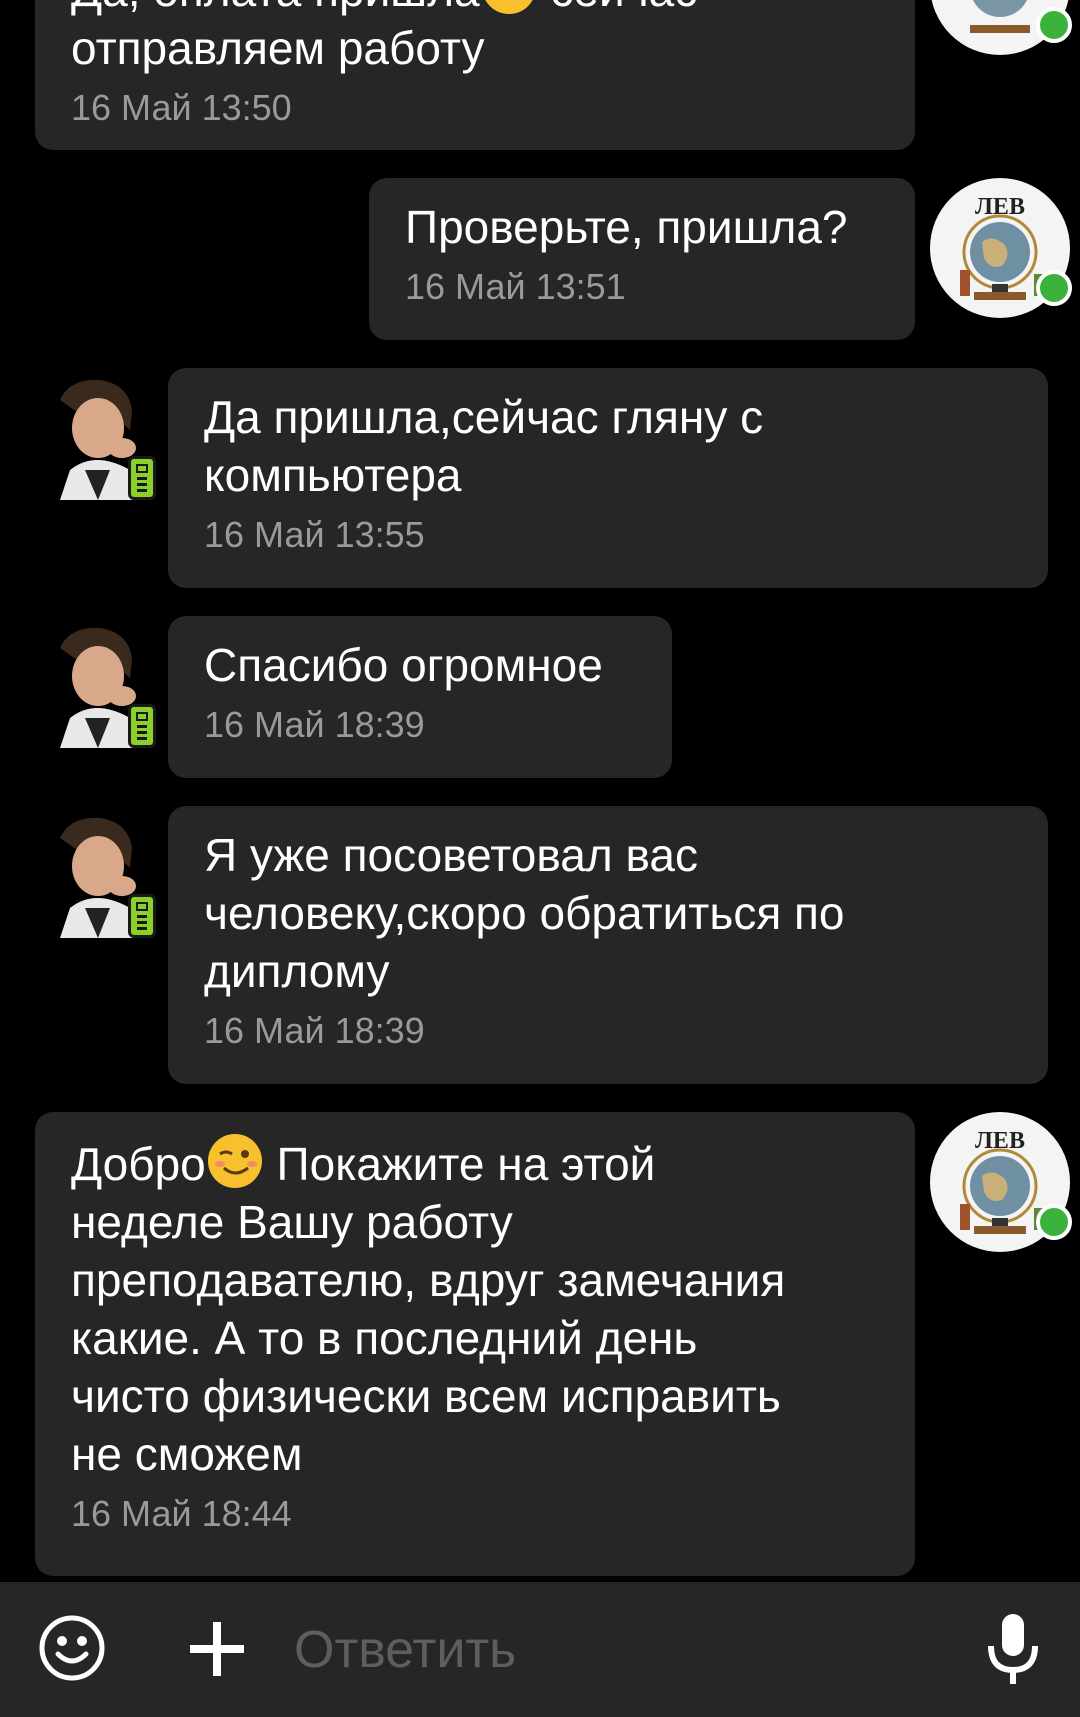 The width and height of the screenshot is (1080, 1717). I want to click on school-avatar, so click(1001, 27).